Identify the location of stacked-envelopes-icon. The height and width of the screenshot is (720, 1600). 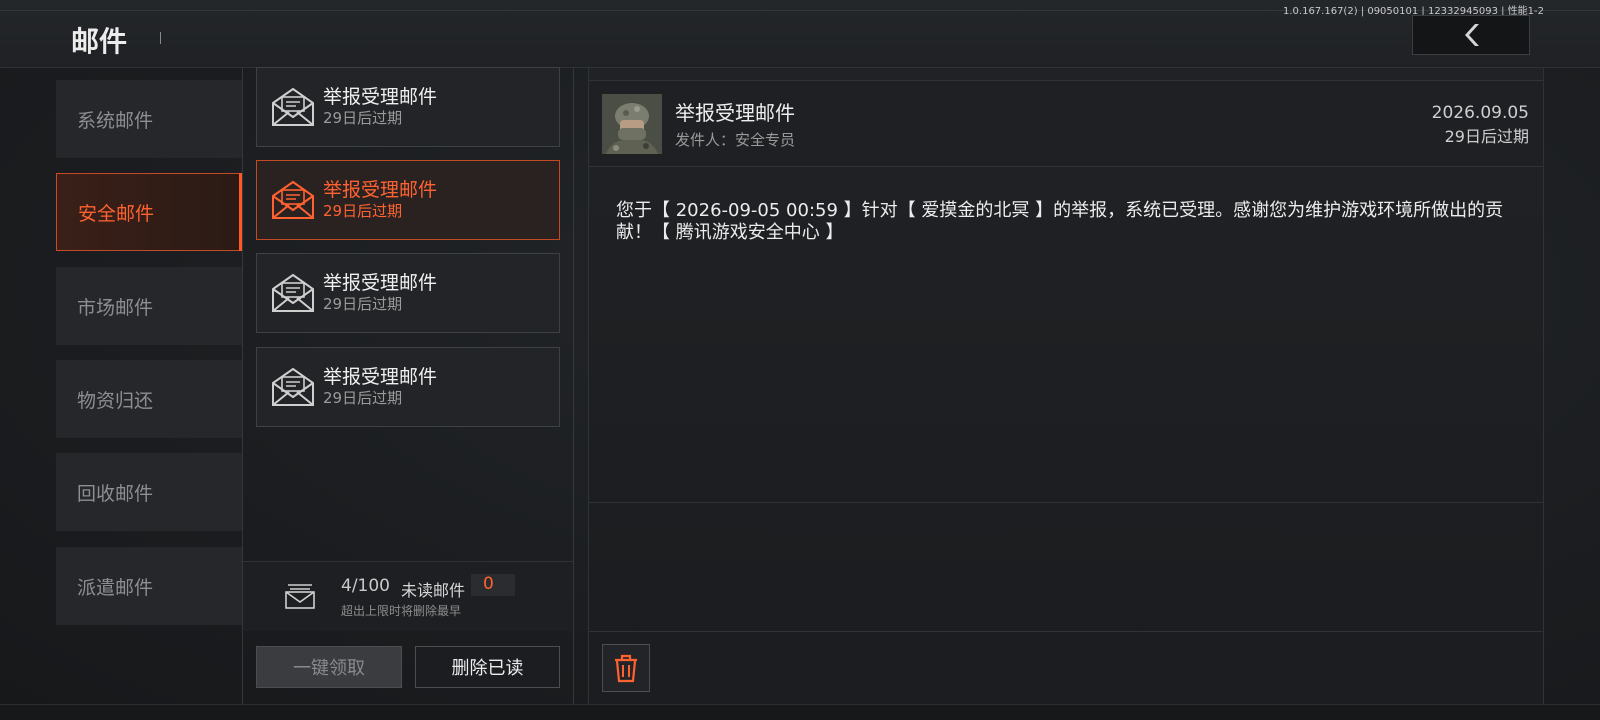
(300, 596).